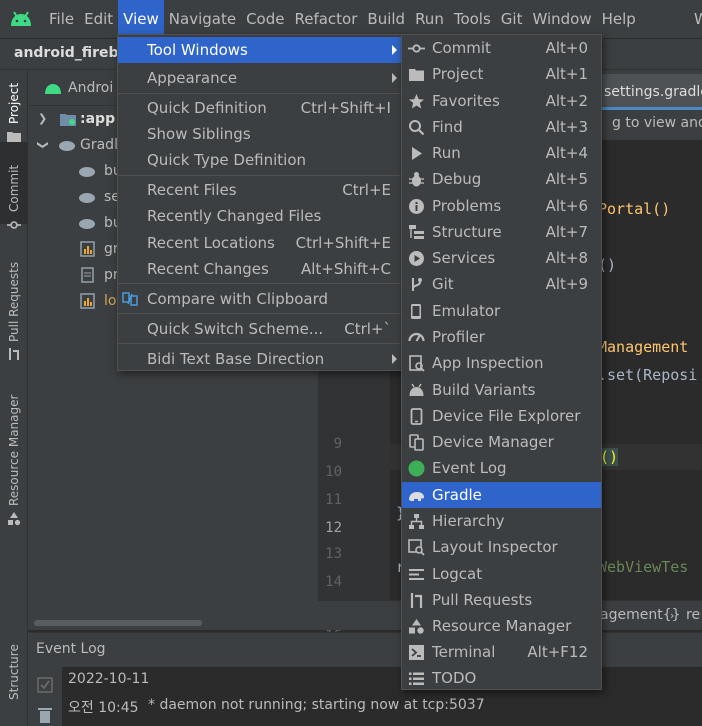 Image resolution: width=702 pixels, height=726 pixels. I want to click on menu-item-recent-changes: Recent Changes Alt+Shift+C, so click(260, 269).